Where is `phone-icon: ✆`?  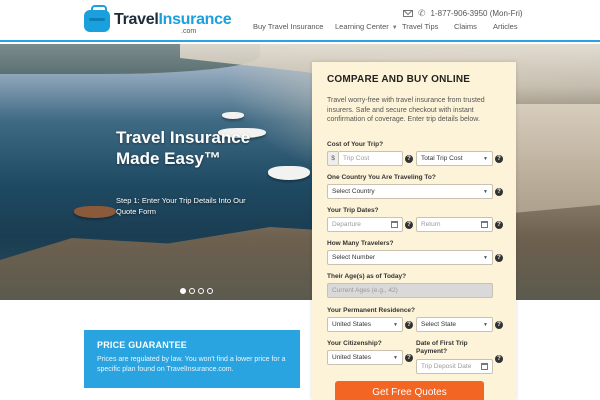
phone-icon: ✆ is located at coordinates (422, 13).